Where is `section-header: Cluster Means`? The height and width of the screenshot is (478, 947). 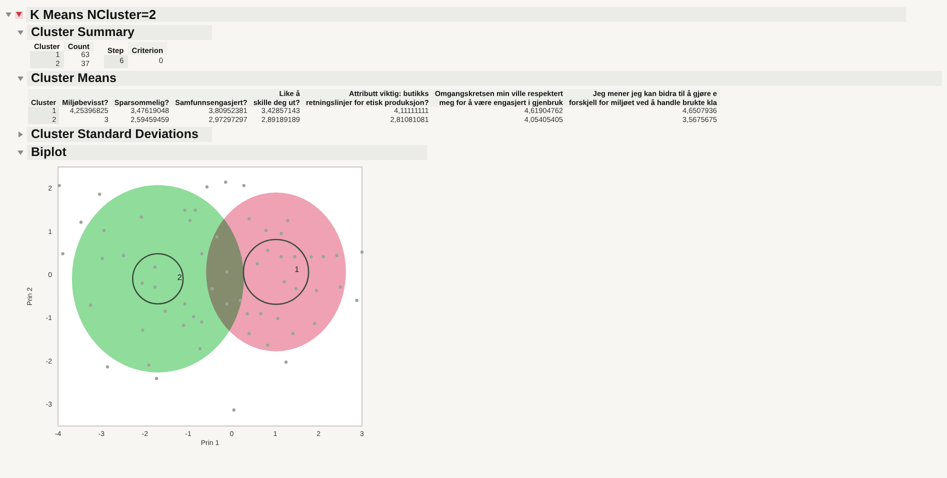
section-header: Cluster Means is located at coordinates (484, 78).